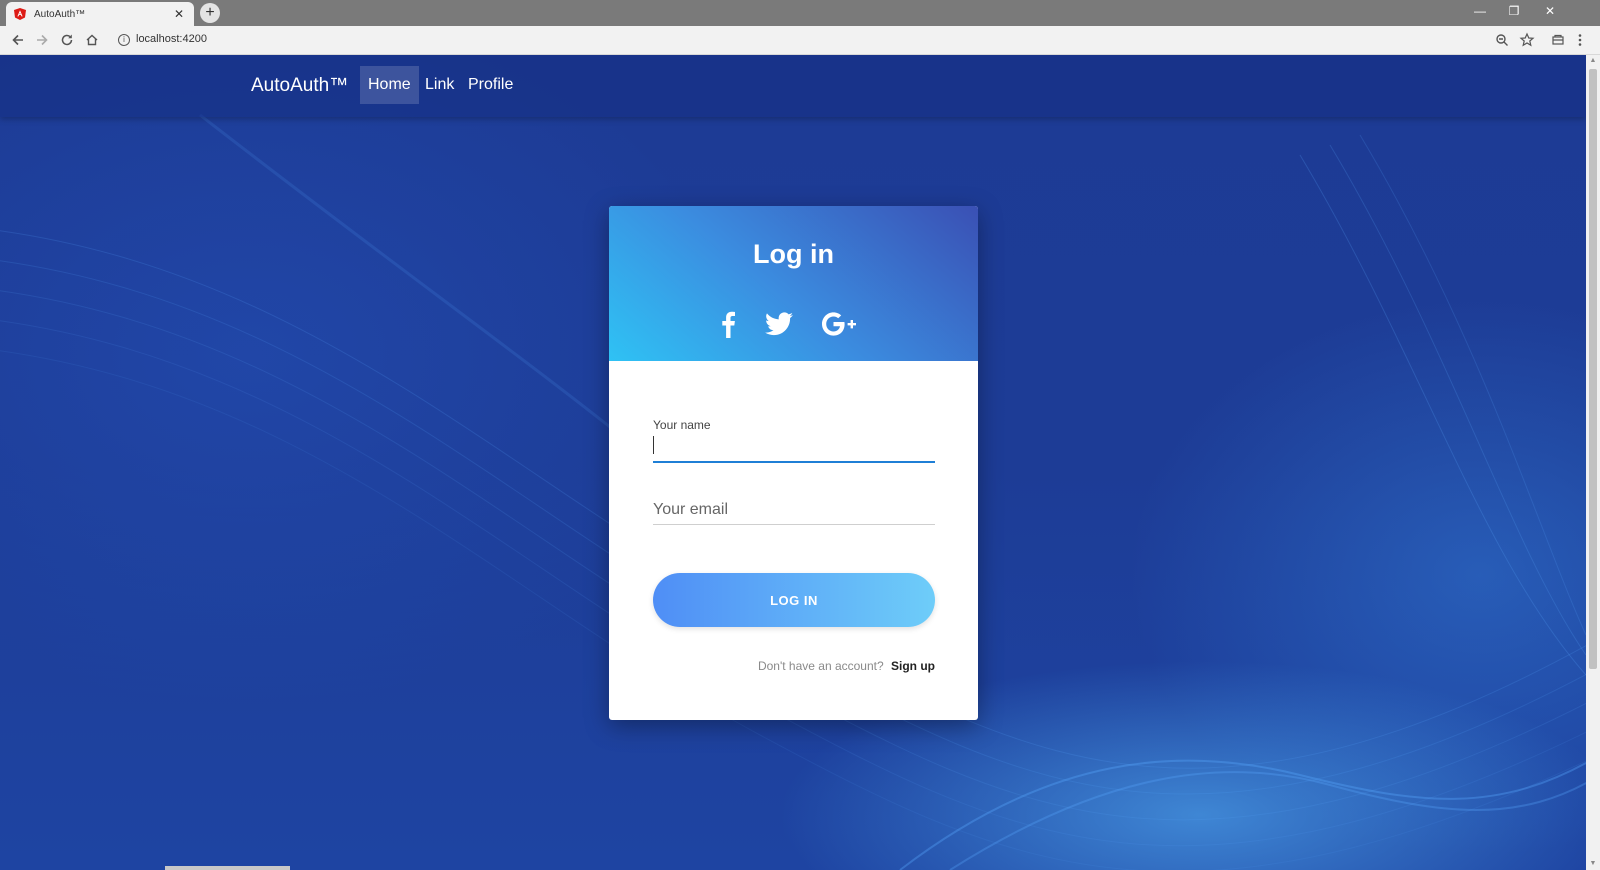 Image resolution: width=1600 pixels, height=870 pixels. What do you see at coordinates (20, 14) in the screenshot?
I see `angular-icon` at bounding box center [20, 14].